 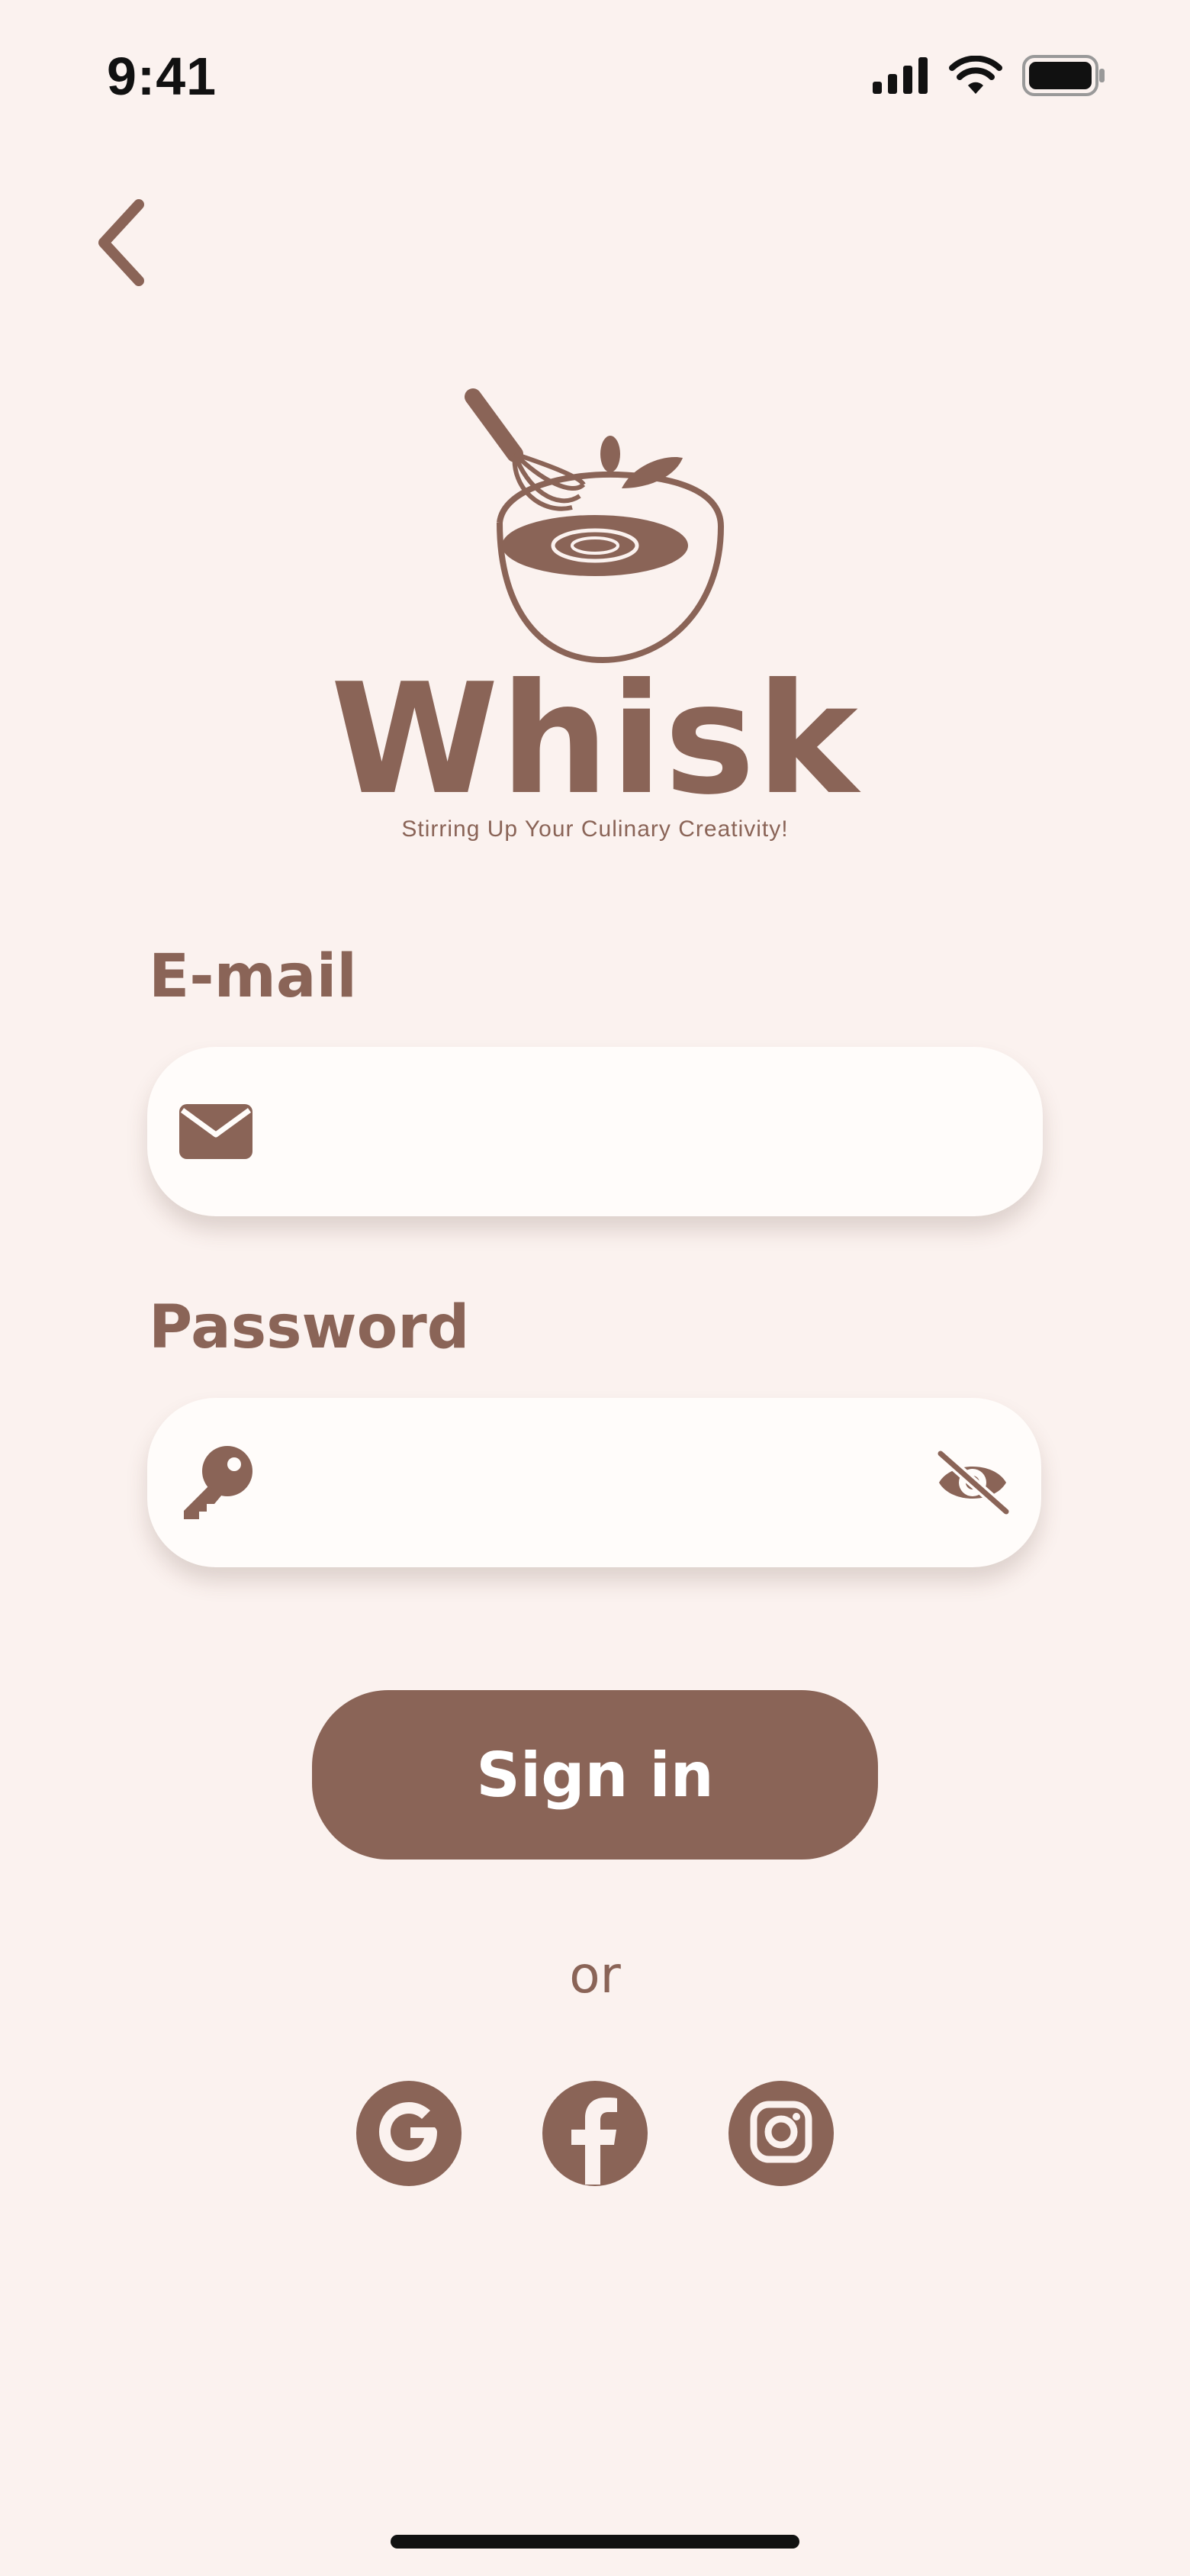 I want to click on instagram-icon, so click(x=781, y=2134).